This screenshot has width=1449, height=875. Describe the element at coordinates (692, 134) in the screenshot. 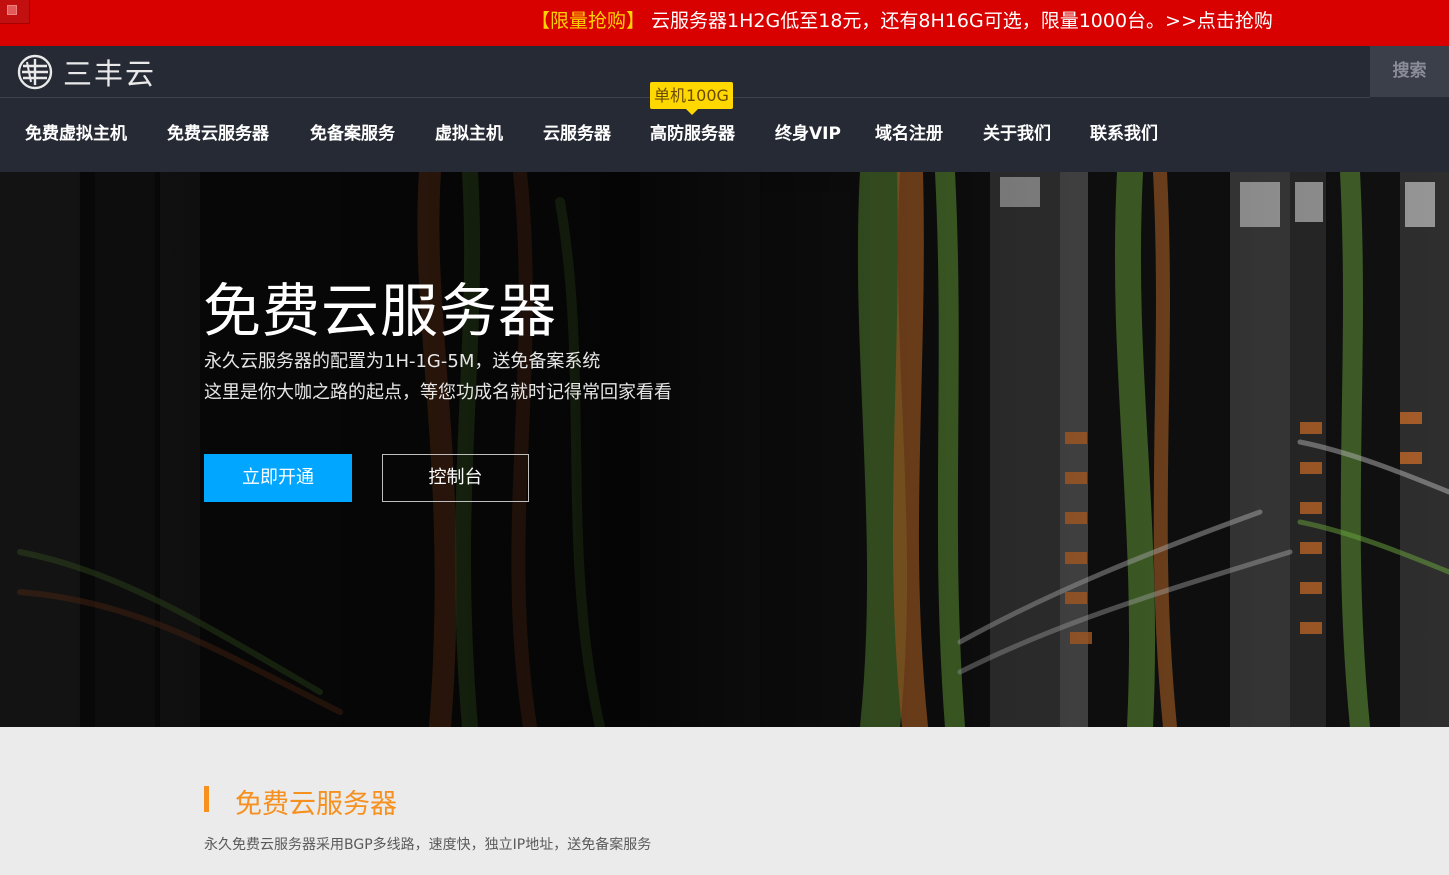

I see `nav-item-ddos-server: 高防服务器` at that location.